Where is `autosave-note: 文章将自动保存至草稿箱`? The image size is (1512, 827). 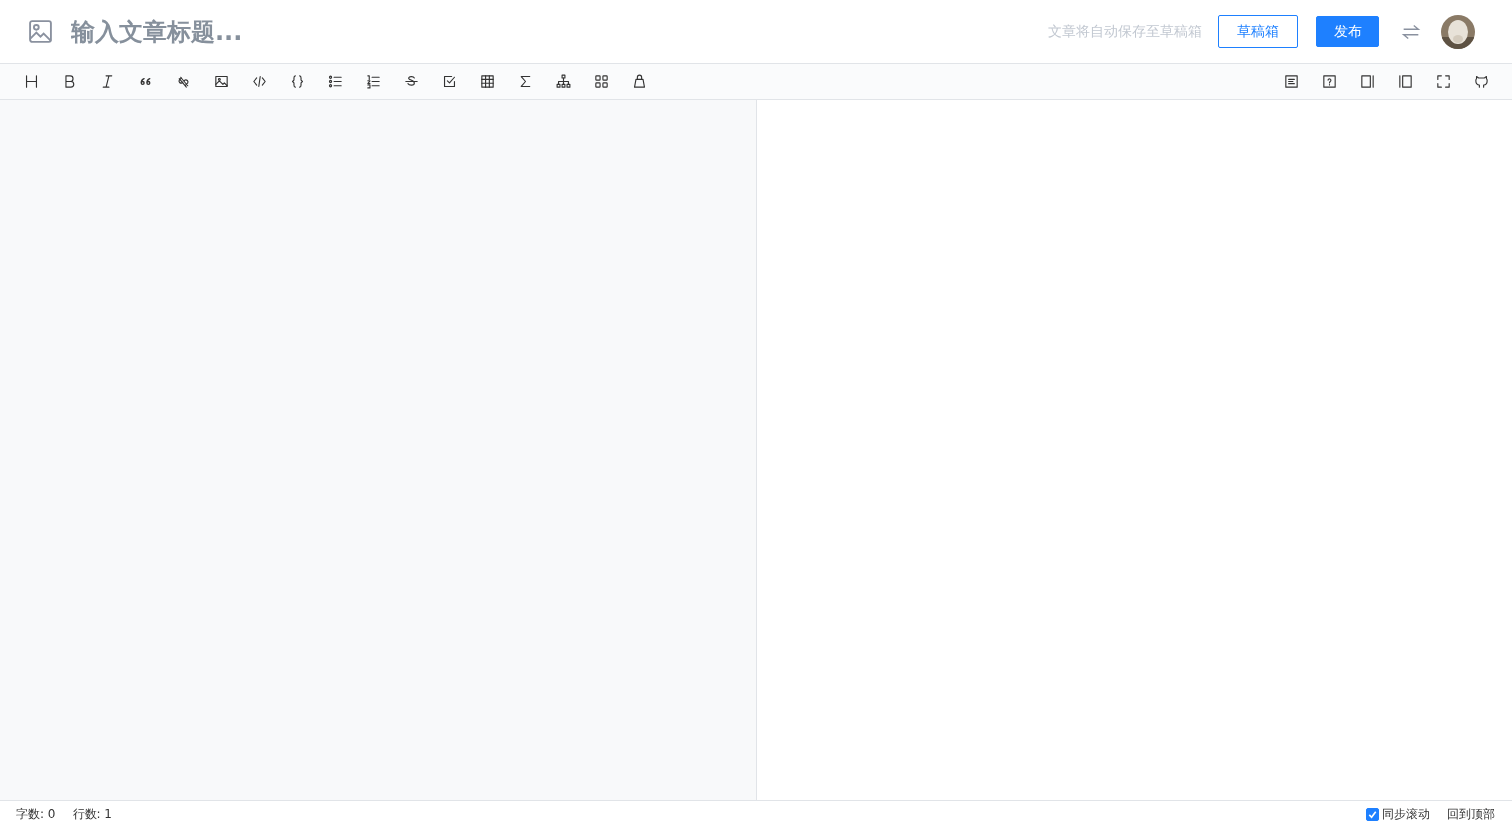 autosave-note: 文章将自动保存至草稿箱 is located at coordinates (1125, 31).